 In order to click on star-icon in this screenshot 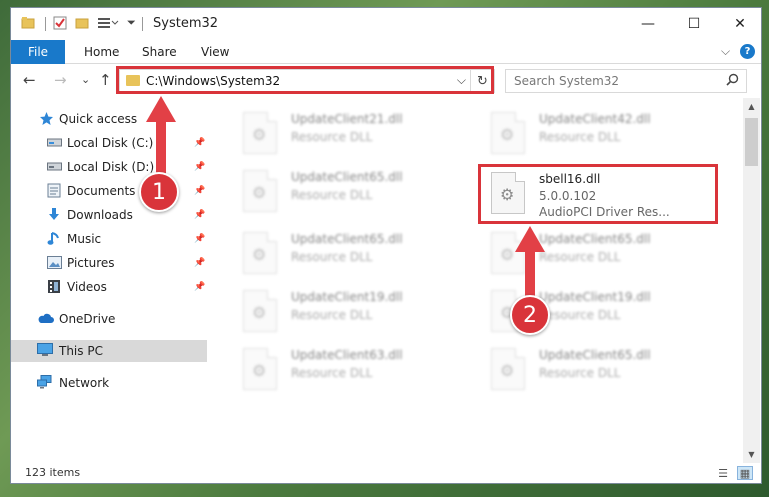, I will do `click(46, 118)`.